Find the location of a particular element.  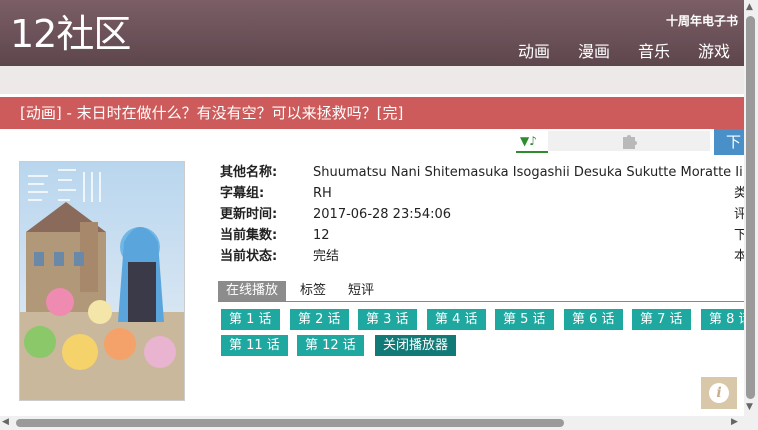

info-value: 2017-06-28 23:54:06 is located at coordinates (382, 214).